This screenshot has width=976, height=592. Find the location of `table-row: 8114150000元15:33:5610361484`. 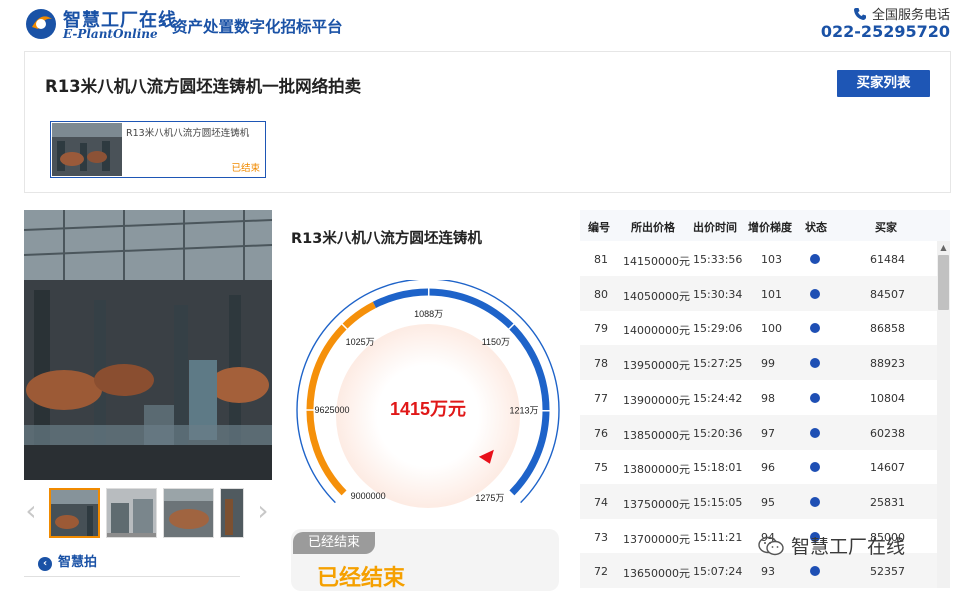

table-row: 8114150000元15:33:5610361484 is located at coordinates (758, 258).